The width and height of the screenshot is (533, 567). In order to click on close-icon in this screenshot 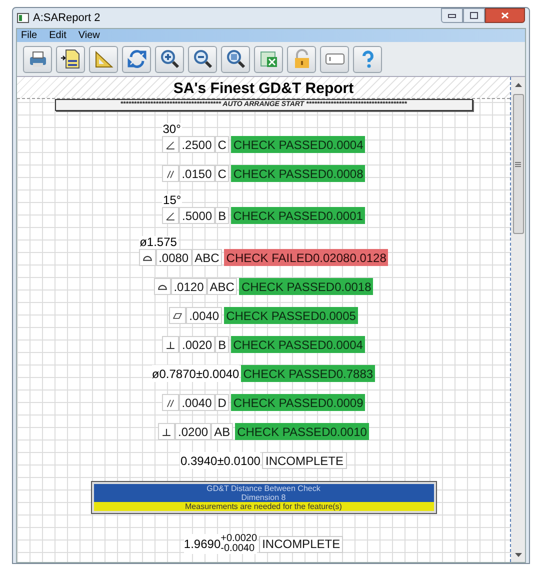, I will do `click(505, 15)`.